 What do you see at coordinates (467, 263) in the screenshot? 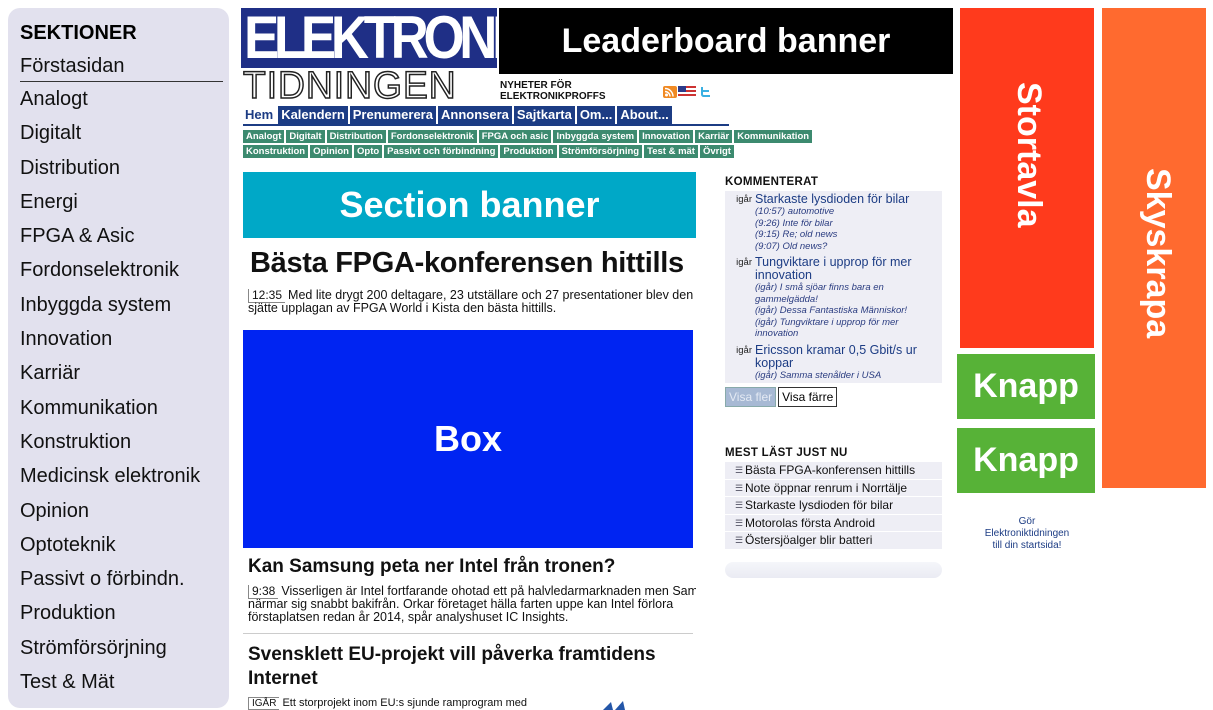
I see `article-1-headline: Bästa FPGA-konferensen hittills` at bounding box center [467, 263].